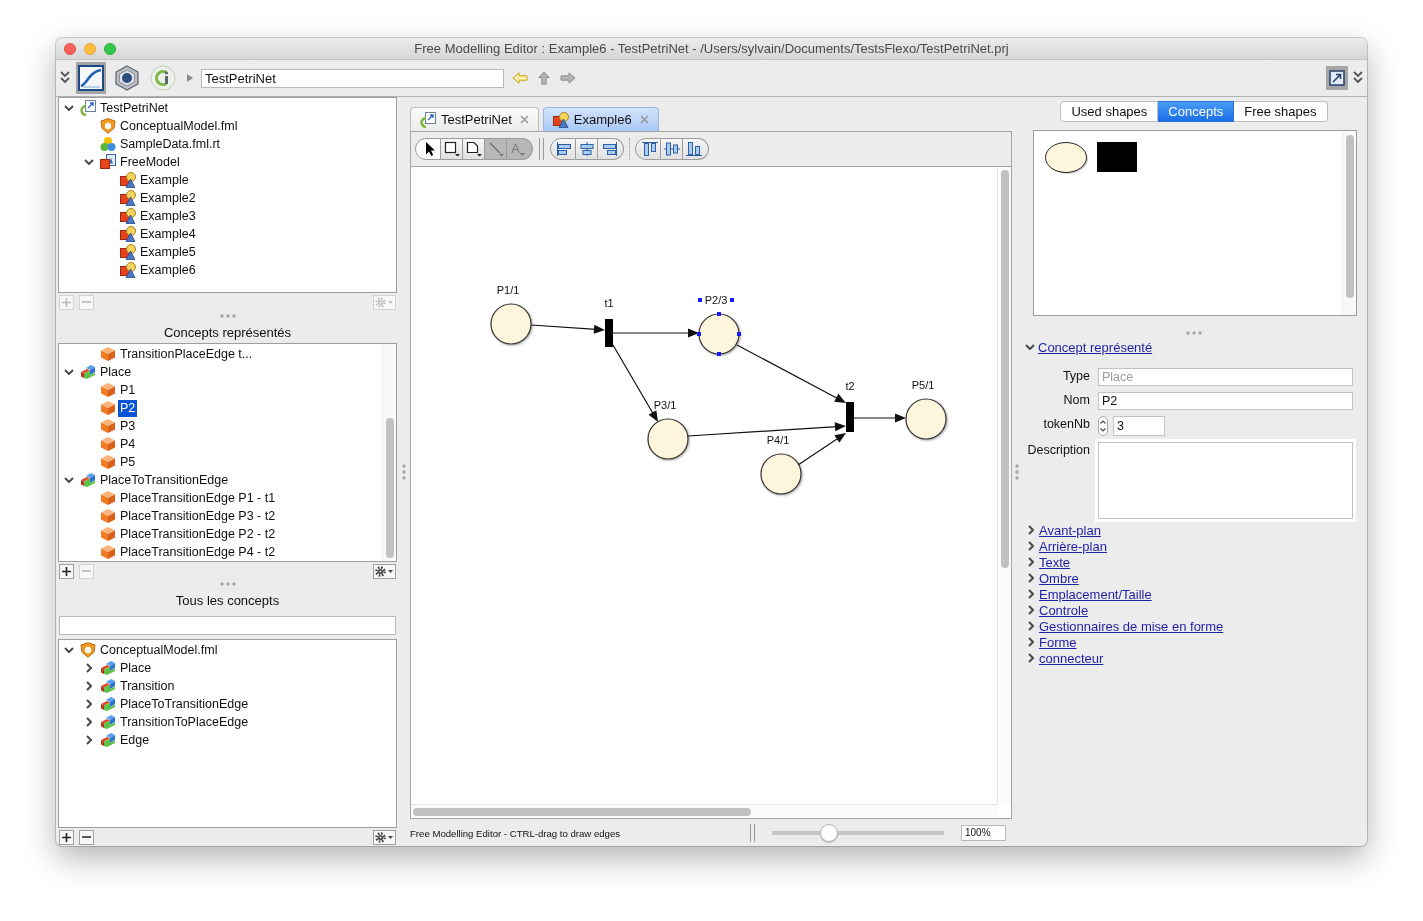 This screenshot has width=1423, height=921. Describe the element at coordinates (150, 162) in the screenshot. I see `tree-item: FreeModel` at that location.